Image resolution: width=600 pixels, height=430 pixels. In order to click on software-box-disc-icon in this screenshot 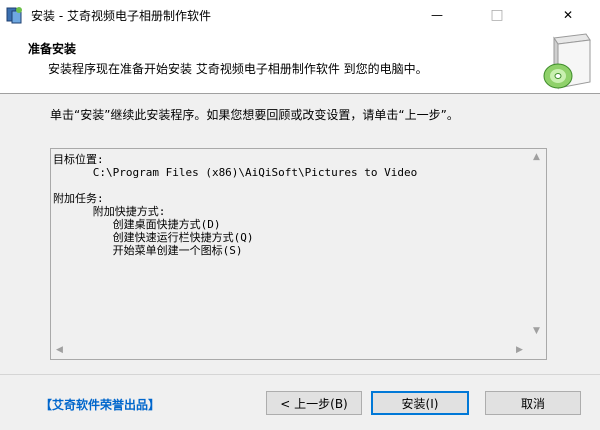, I will do `click(567, 61)`.